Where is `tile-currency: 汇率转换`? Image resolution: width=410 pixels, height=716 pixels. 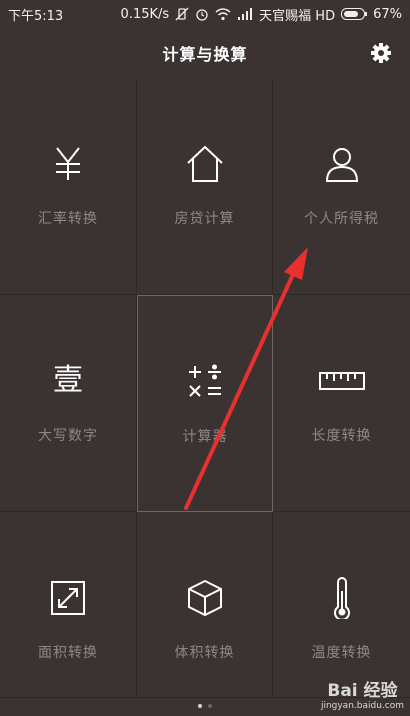
tile-currency: 汇率转换 is located at coordinates (68, 186).